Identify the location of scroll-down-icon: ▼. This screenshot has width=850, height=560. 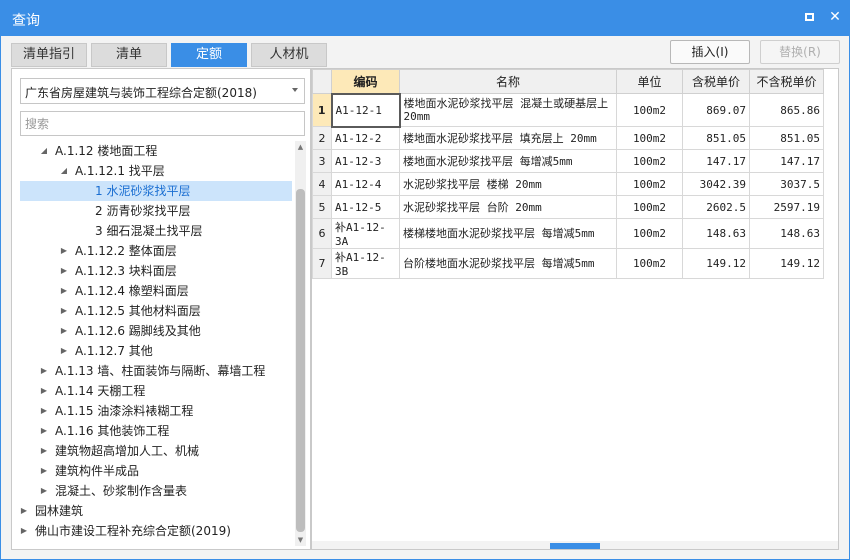
(300, 540).